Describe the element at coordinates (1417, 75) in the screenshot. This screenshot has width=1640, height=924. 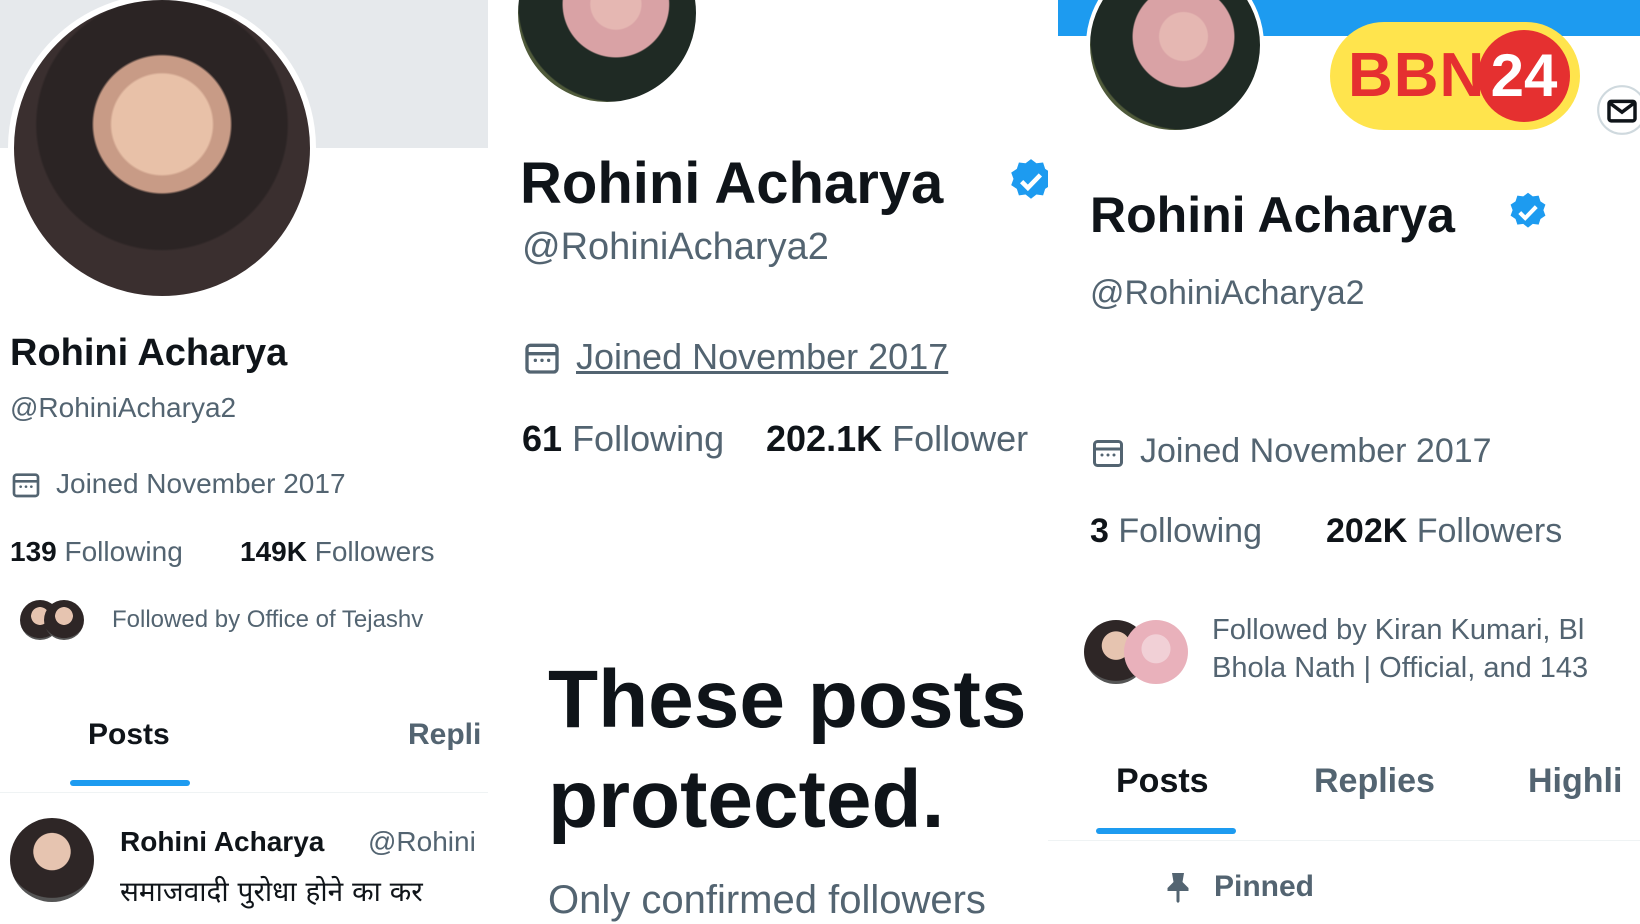
I see `logo-text: BBN` at that location.